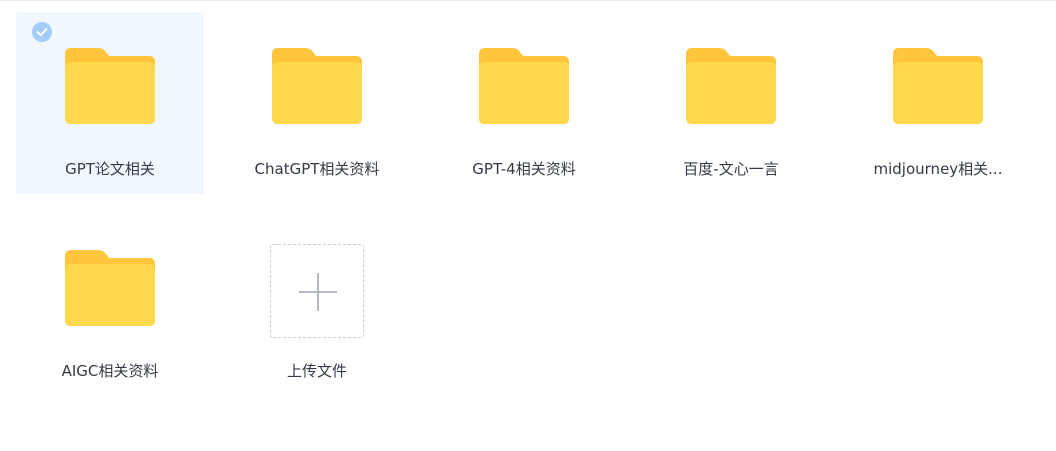 The image size is (1056, 451). What do you see at coordinates (731, 169) in the screenshot?
I see `folder-label: 百度-文心一言` at bounding box center [731, 169].